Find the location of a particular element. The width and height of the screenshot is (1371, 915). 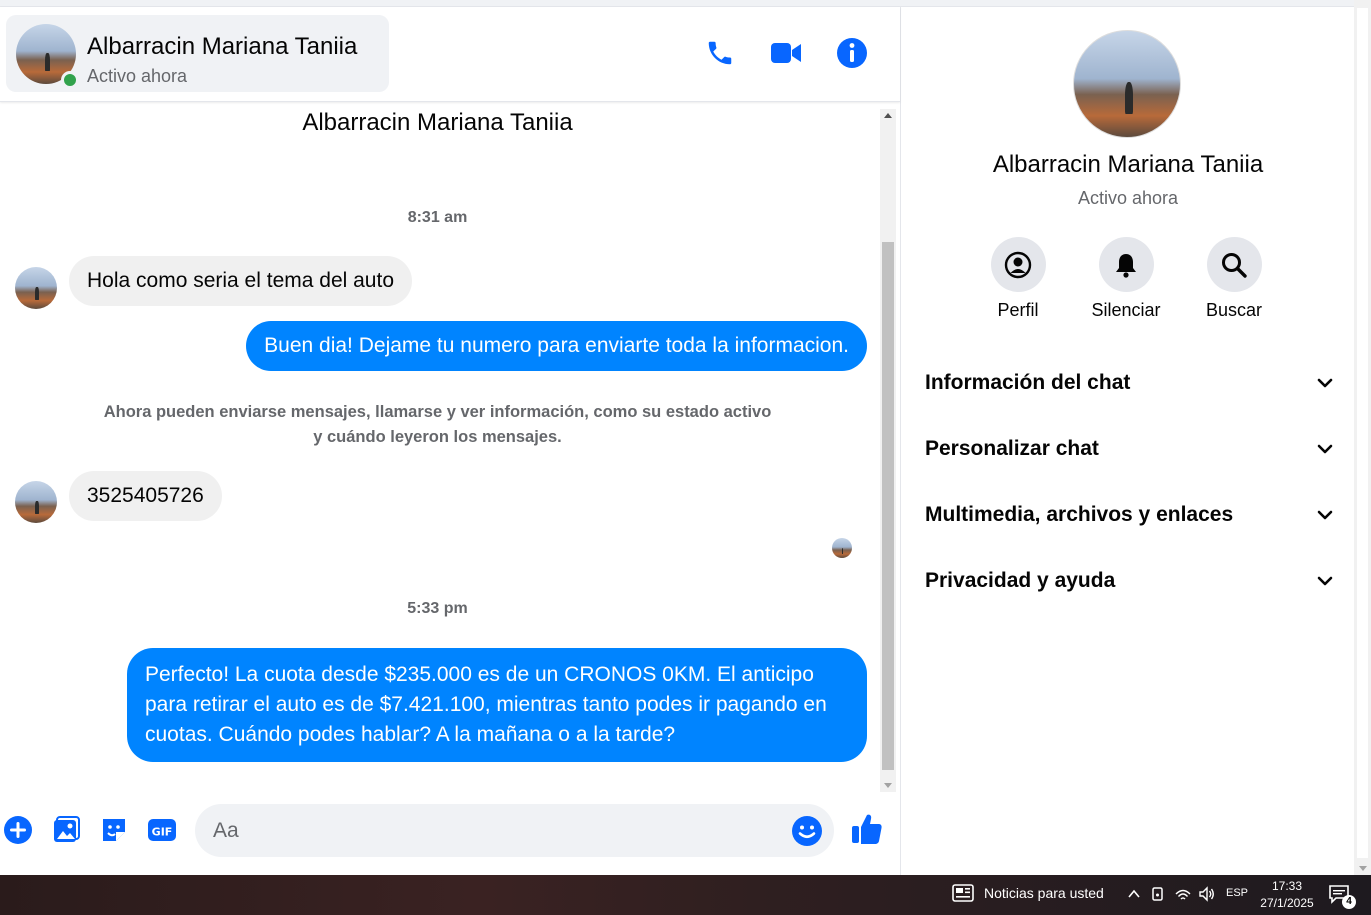

input-language: ESP is located at coordinates (1237, 893).